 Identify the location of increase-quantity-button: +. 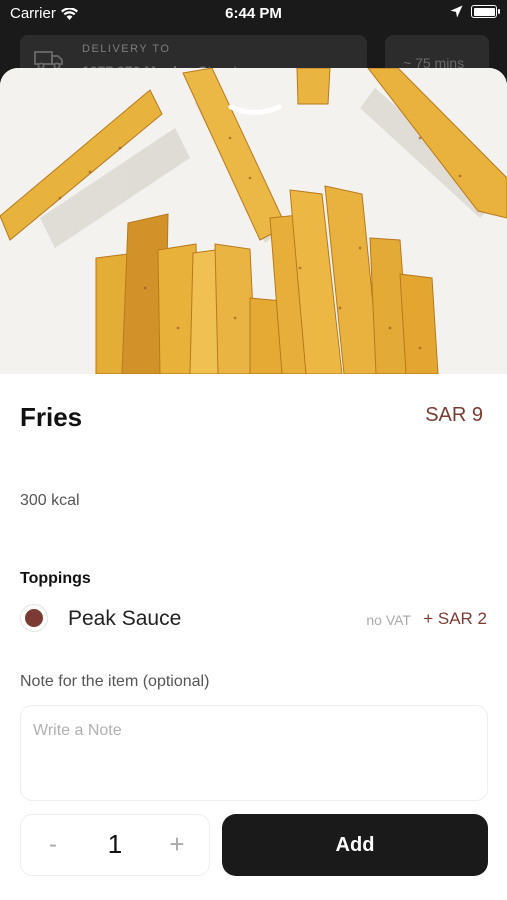
(177, 844).